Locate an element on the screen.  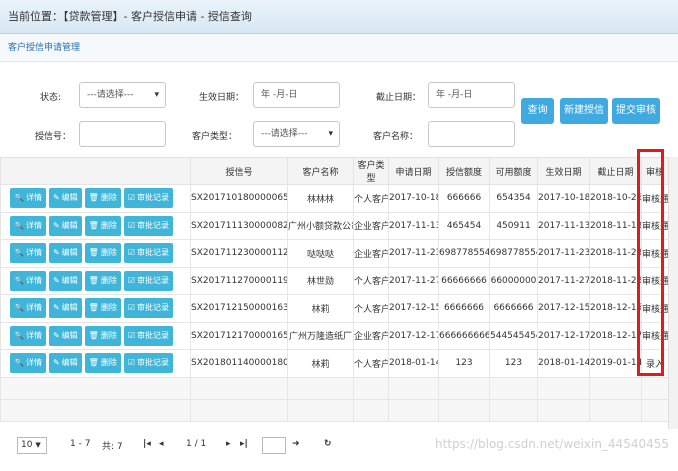
table-cell: SX201801140000180 is located at coordinates (239, 363).